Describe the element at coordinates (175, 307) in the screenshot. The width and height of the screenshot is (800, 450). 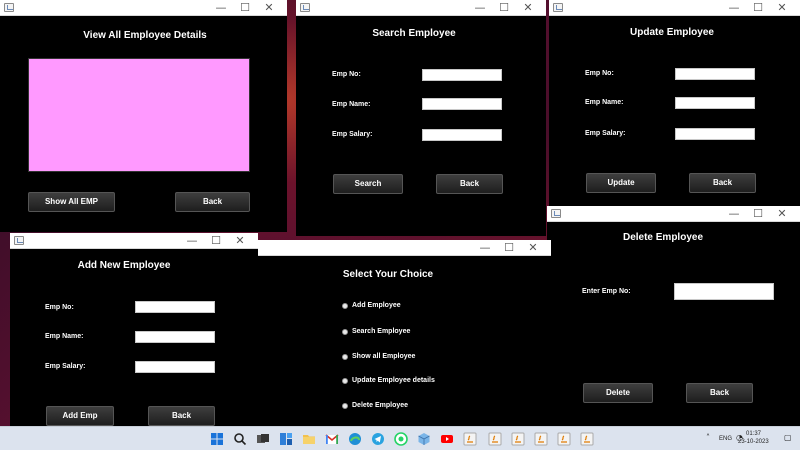
I see `add-emp-no-input` at that location.